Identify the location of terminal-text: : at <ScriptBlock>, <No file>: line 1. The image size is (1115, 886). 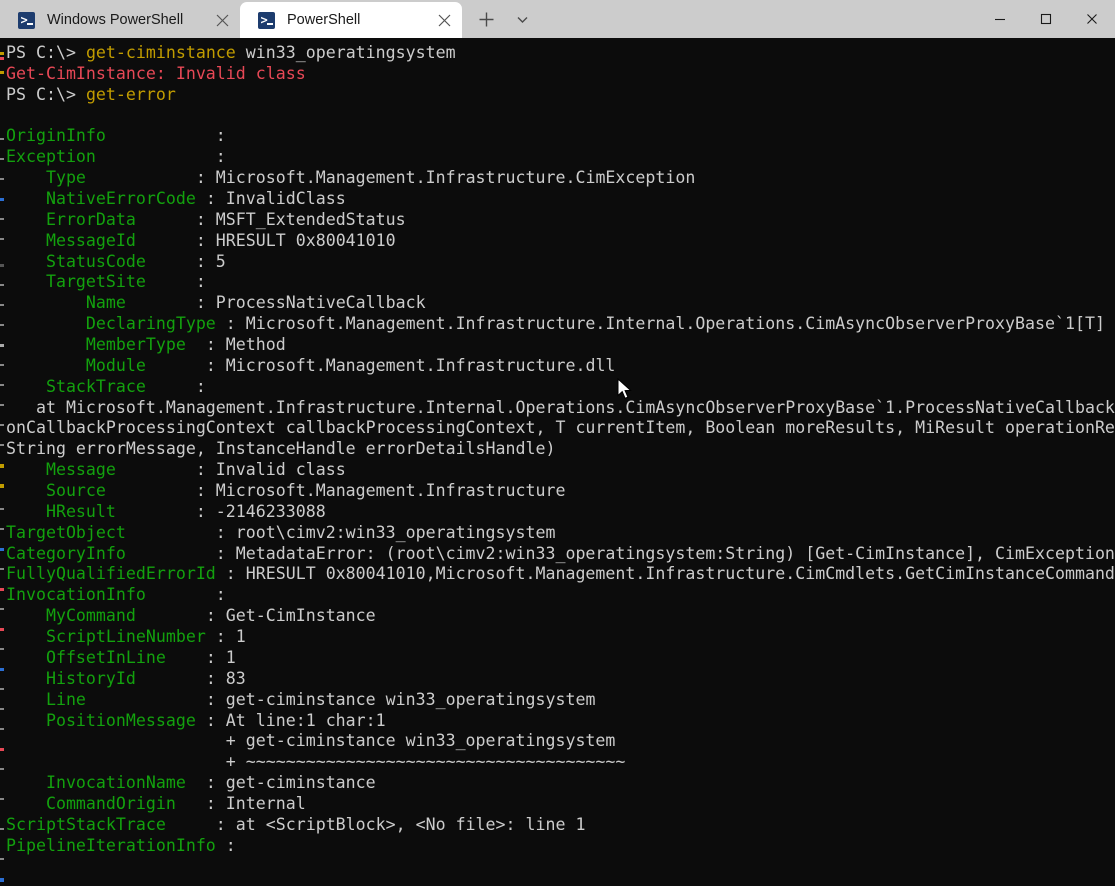
(400, 824).